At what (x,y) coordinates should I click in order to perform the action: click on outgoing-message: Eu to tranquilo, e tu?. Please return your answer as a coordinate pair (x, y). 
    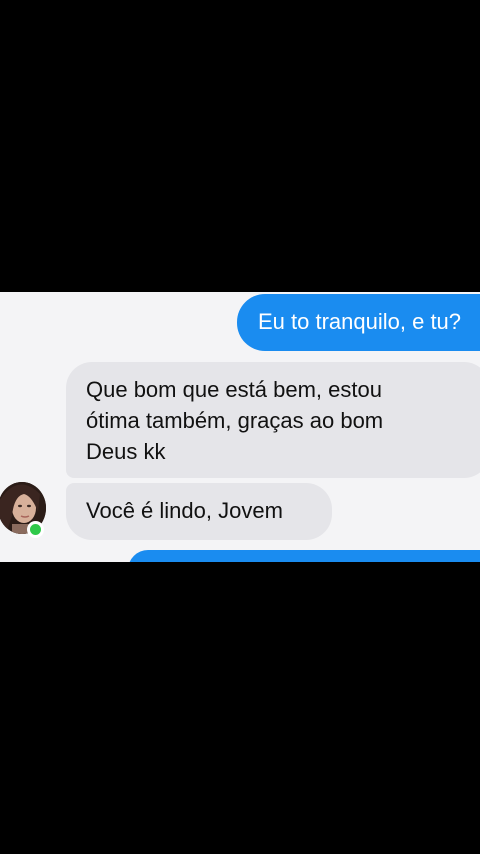
    Looking at the image, I should click on (358, 322).